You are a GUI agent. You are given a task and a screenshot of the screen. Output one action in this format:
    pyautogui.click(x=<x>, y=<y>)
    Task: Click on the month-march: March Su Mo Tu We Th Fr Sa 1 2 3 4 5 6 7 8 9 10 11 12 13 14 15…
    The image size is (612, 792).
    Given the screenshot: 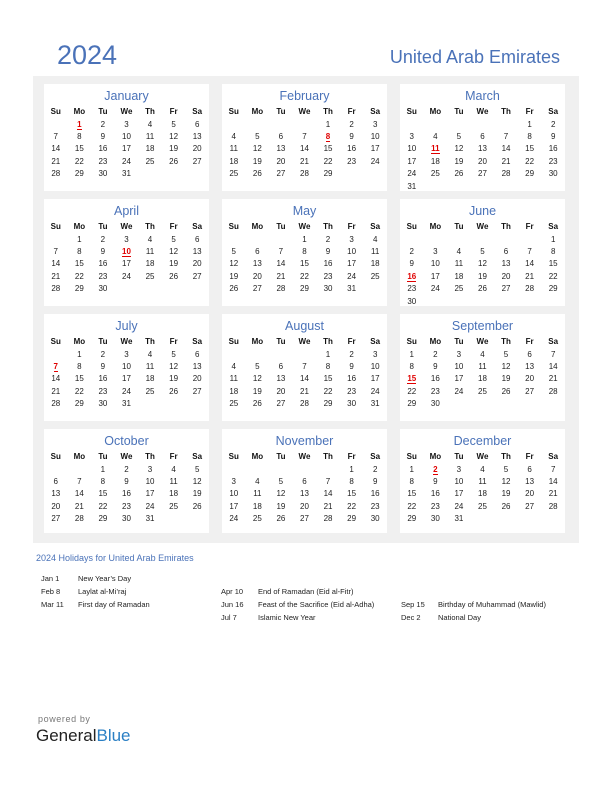 What is the action you would take?
    pyautogui.click(x=482, y=137)
    